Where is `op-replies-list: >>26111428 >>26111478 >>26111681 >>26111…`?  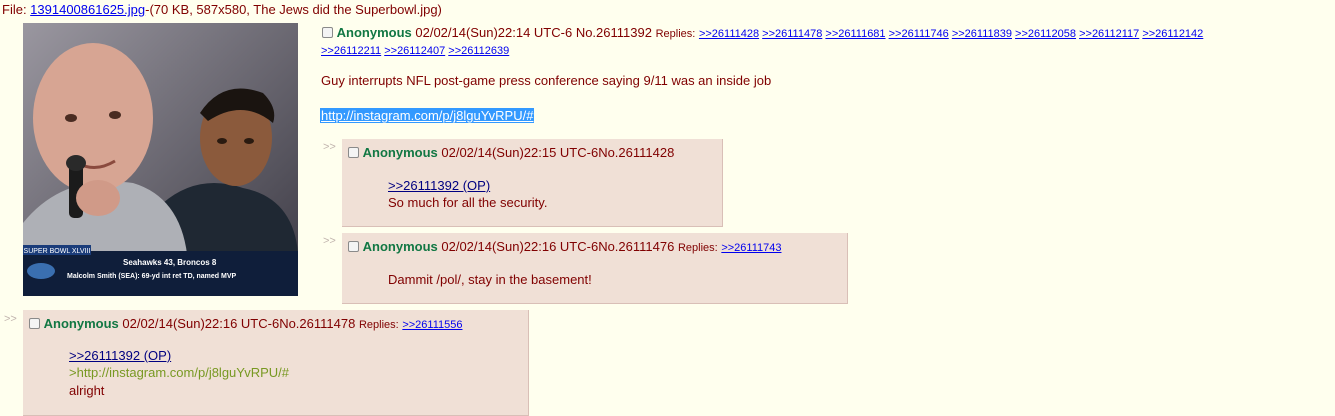 op-replies-list: >>26111428 >>26111478 >>26111681 >>26111… is located at coordinates (951, 34).